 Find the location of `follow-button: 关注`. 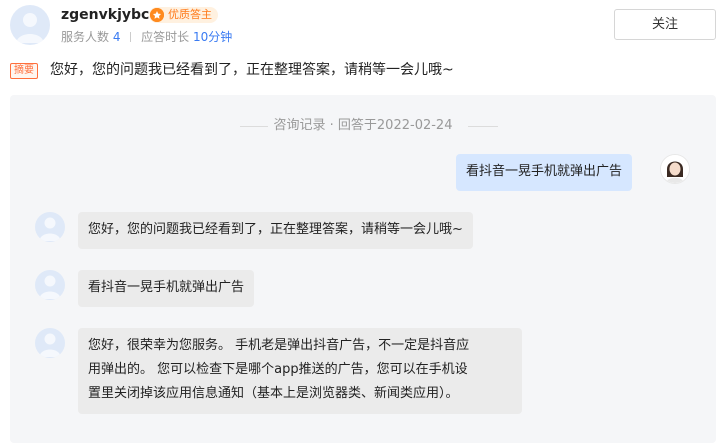

follow-button: 关注 is located at coordinates (665, 24).